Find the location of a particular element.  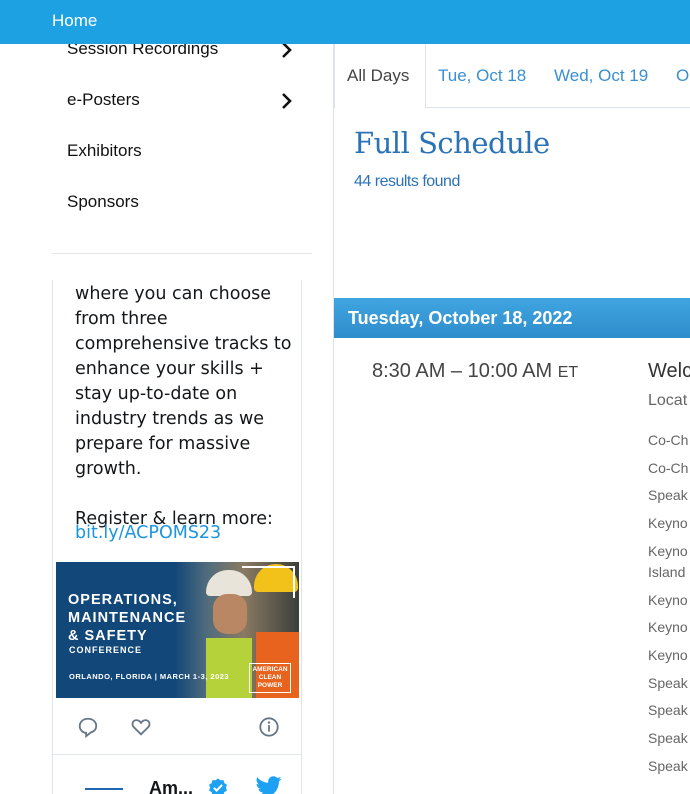

session-time-range: 8:30 AM – 10:00 AM is located at coordinates (462, 371).